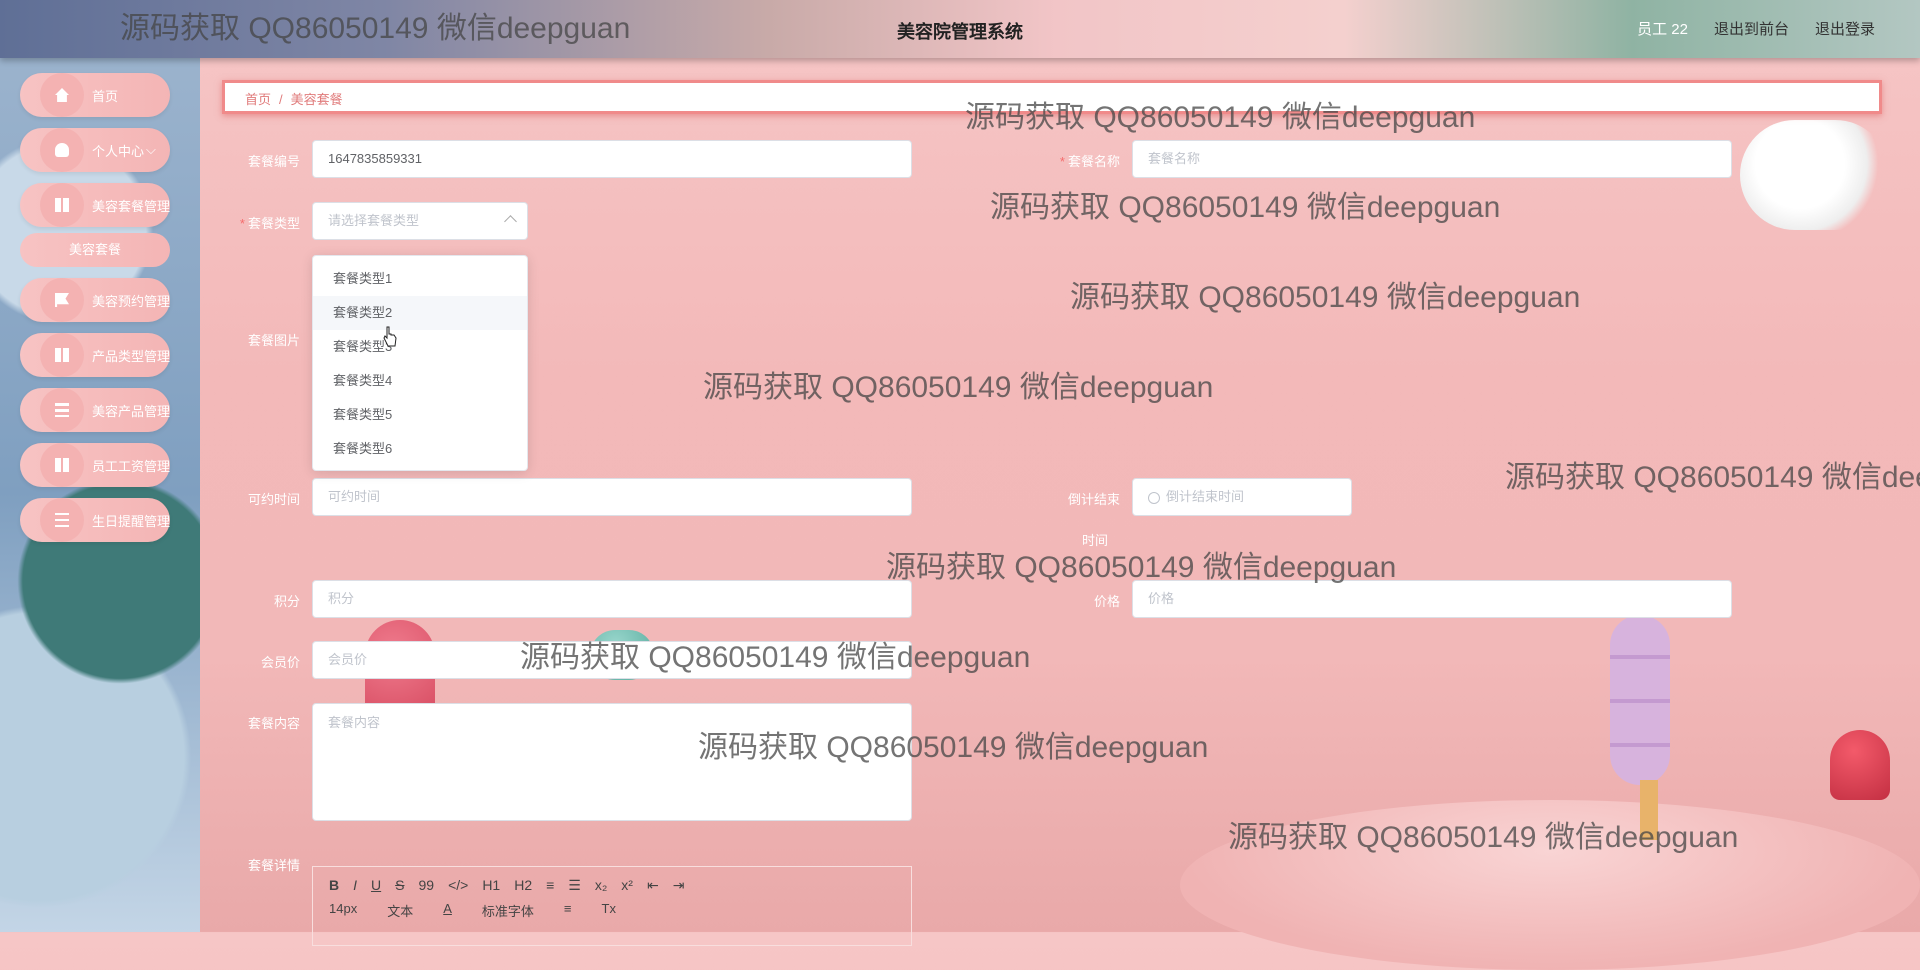 Image resolution: width=1920 pixels, height=970 pixels. Describe the element at coordinates (472, 910) in the screenshot. I see `editor-toolbar-row2: 14px 文本 A 标准字体 ≡ Tx` at that location.